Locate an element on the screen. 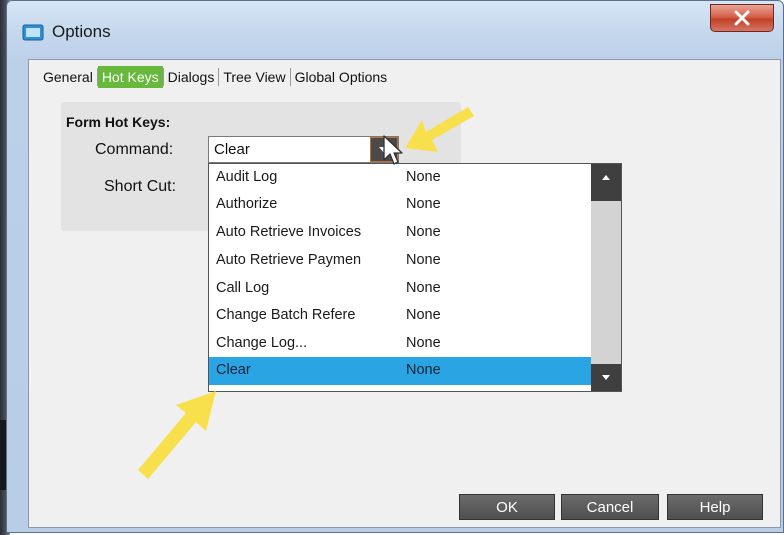 This screenshot has width=784, height=535. list-item: Auto Retrieve Paymen None is located at coordinates (400, 260).